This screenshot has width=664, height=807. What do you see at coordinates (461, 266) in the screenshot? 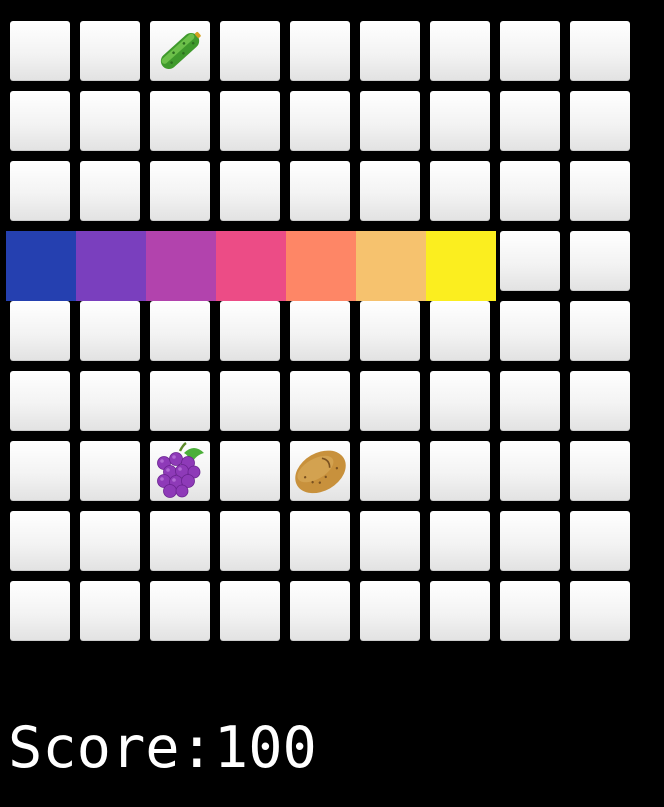
I see `snake-head` at bounding box center [461, 266].